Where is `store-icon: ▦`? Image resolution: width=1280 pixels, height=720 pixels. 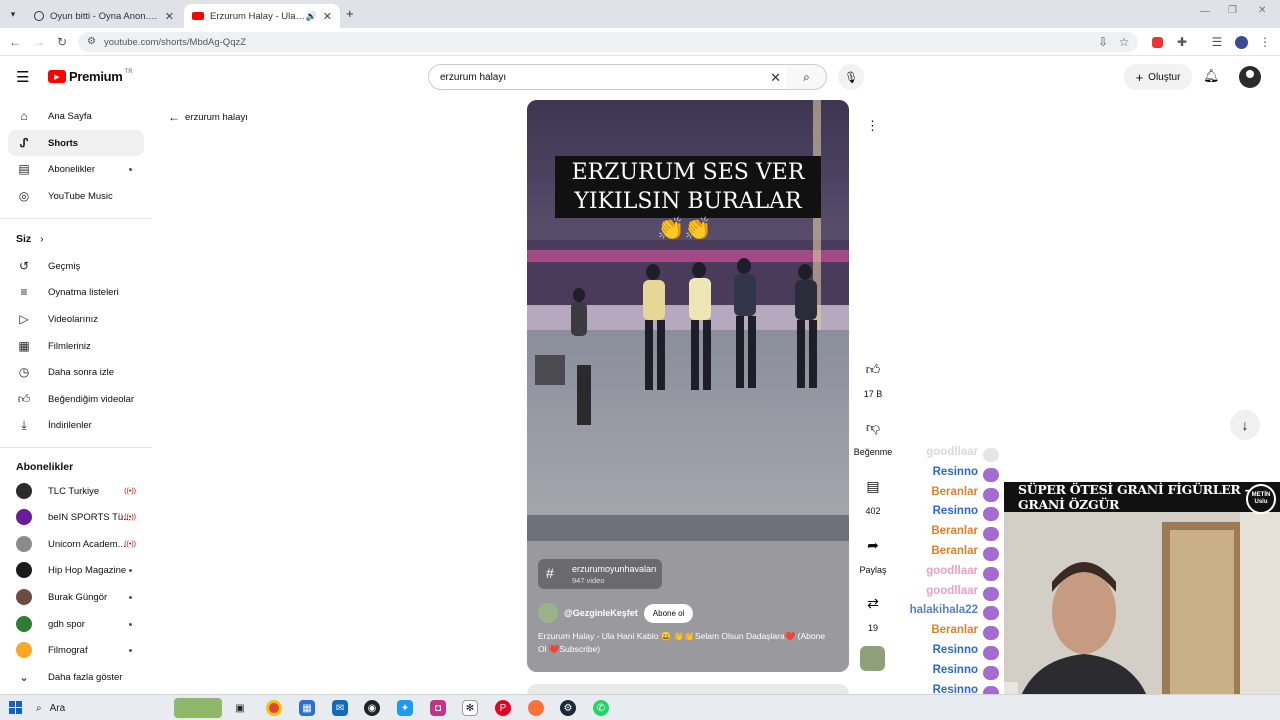 store-icon: ▦ is located at coordinates (307, 708).